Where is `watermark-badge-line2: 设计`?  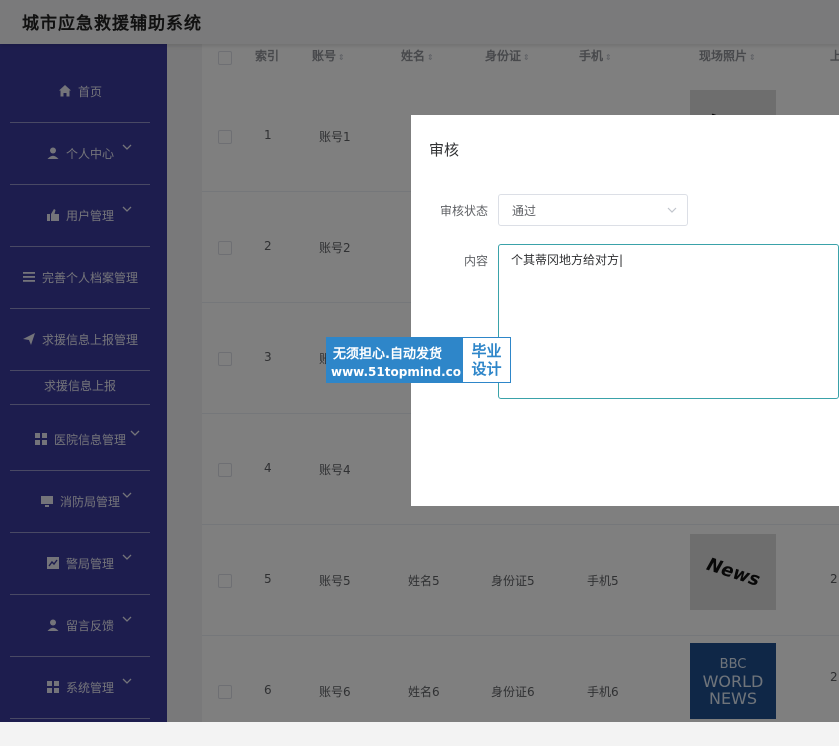 watermark-badge-line2: 设计 is located at coordinates (486, 369).